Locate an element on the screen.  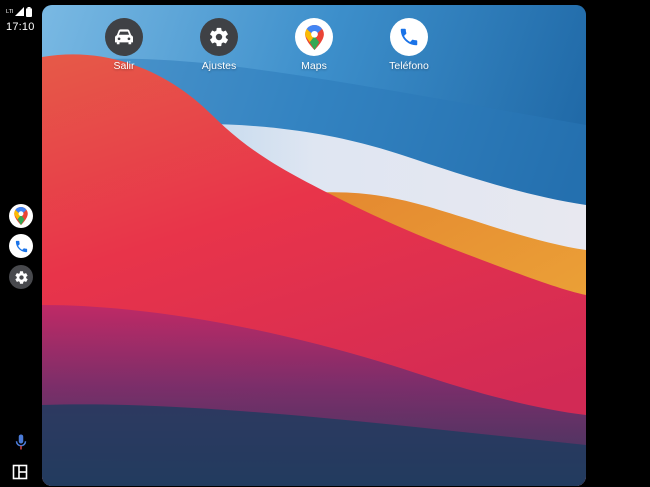
status-time: 17:10 is located at coordinates (20, 27).